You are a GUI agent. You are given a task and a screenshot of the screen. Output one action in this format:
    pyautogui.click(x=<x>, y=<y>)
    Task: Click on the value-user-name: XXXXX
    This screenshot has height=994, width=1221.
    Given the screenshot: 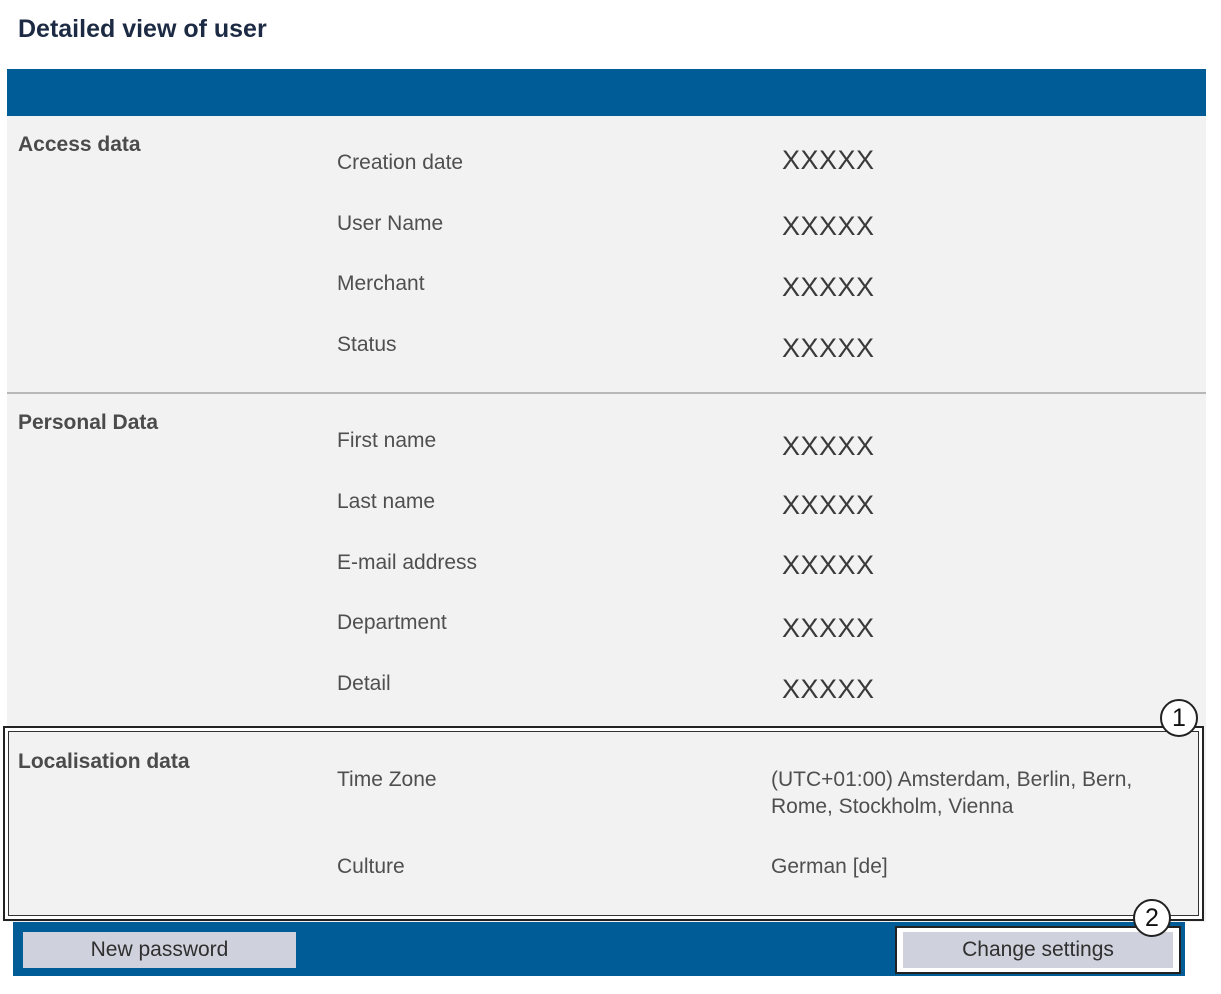 What is the action you would take?
    pyautogui.click(x=828, y=226)
    